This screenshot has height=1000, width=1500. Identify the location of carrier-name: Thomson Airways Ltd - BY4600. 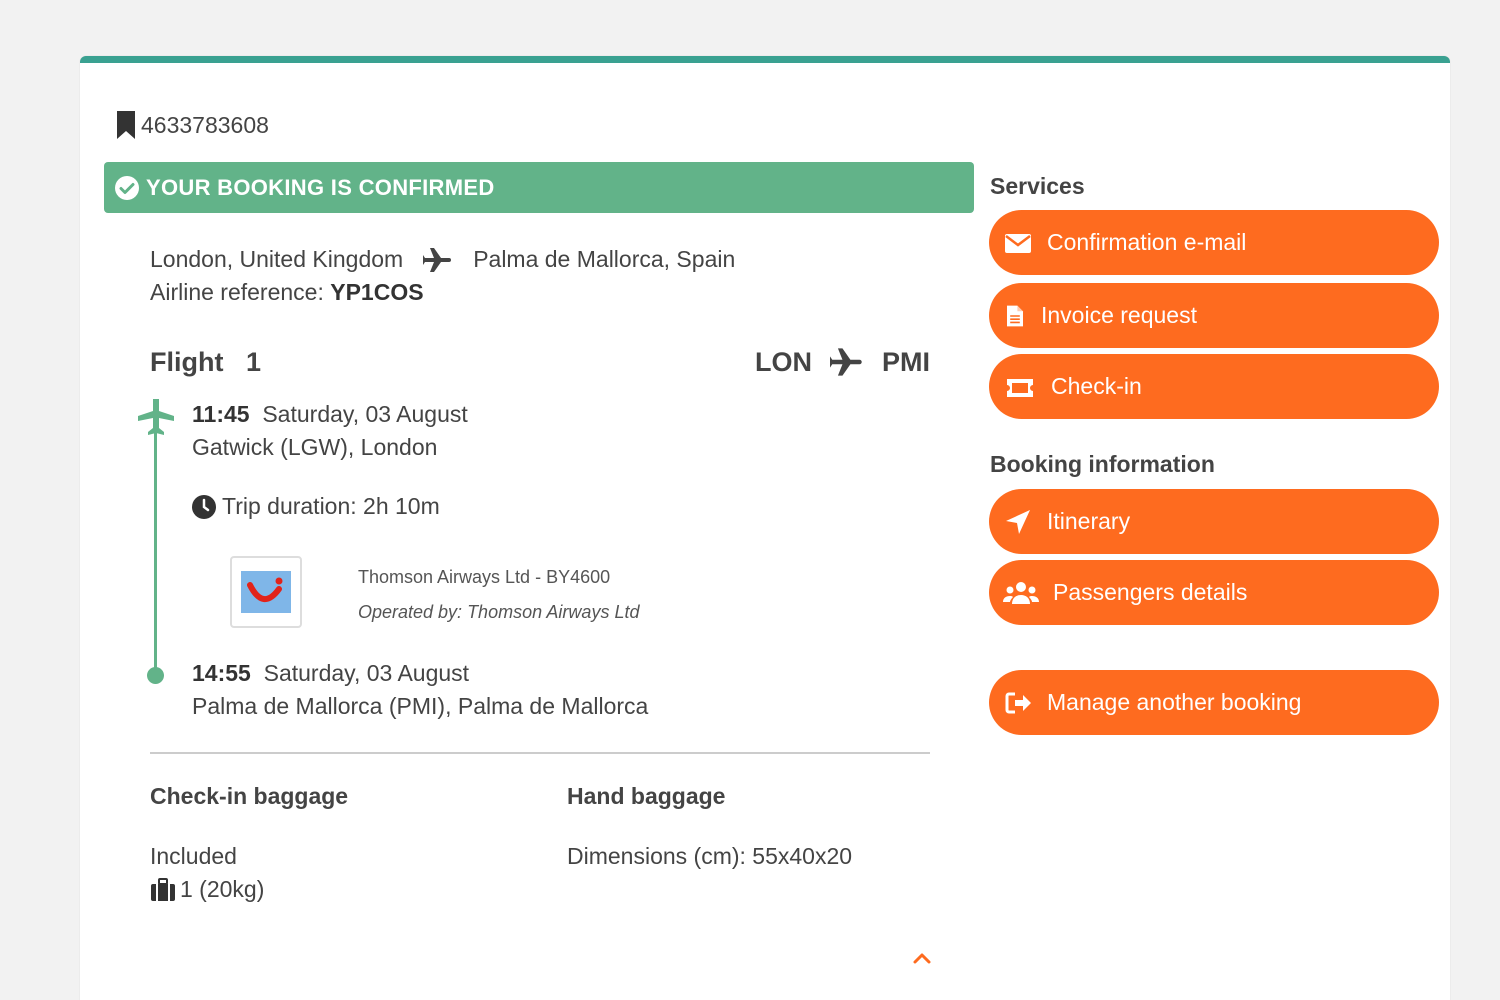
(484, 577).